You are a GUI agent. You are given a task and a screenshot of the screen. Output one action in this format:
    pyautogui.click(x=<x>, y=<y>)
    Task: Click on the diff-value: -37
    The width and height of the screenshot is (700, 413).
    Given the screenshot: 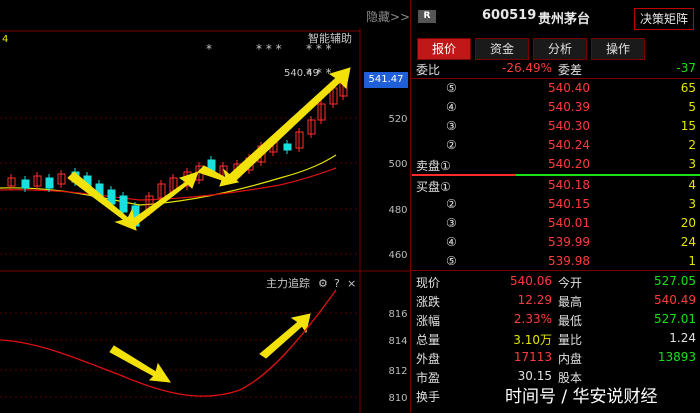 What is the action you would take?
    pyautogui.click(x=686, y=68)
    